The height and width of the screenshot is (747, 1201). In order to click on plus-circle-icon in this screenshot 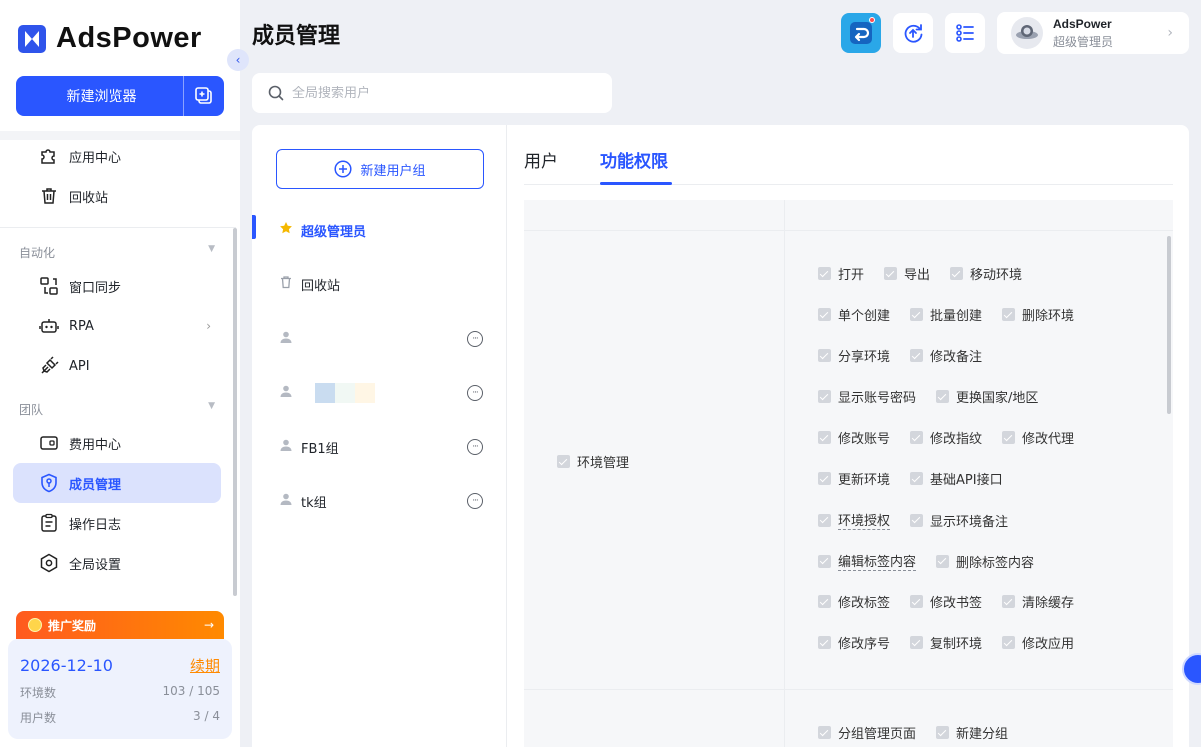, I will do `click(343, 169)`.